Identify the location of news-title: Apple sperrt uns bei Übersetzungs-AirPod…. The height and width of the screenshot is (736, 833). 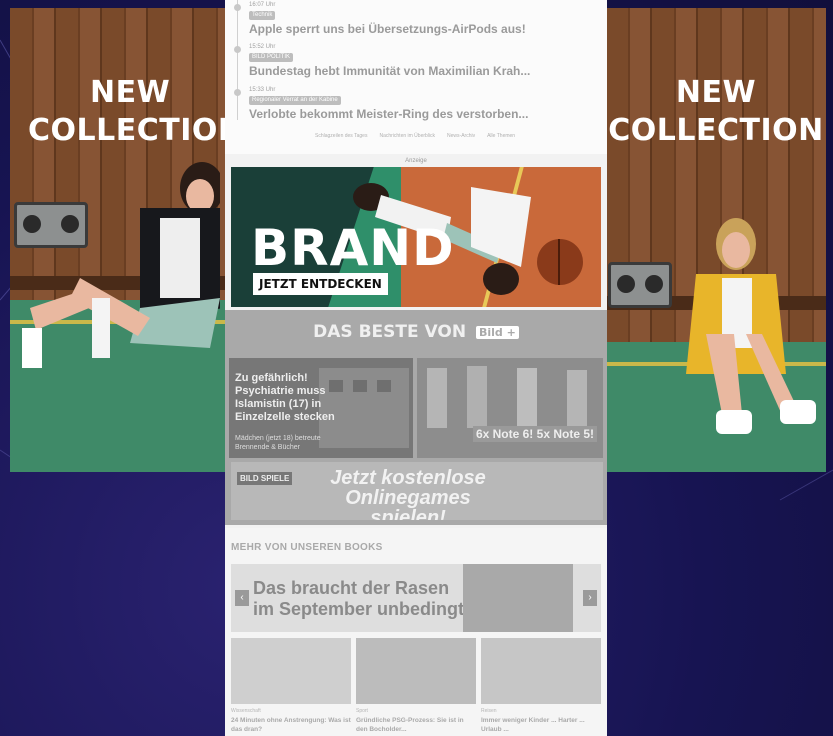
(387, 29).